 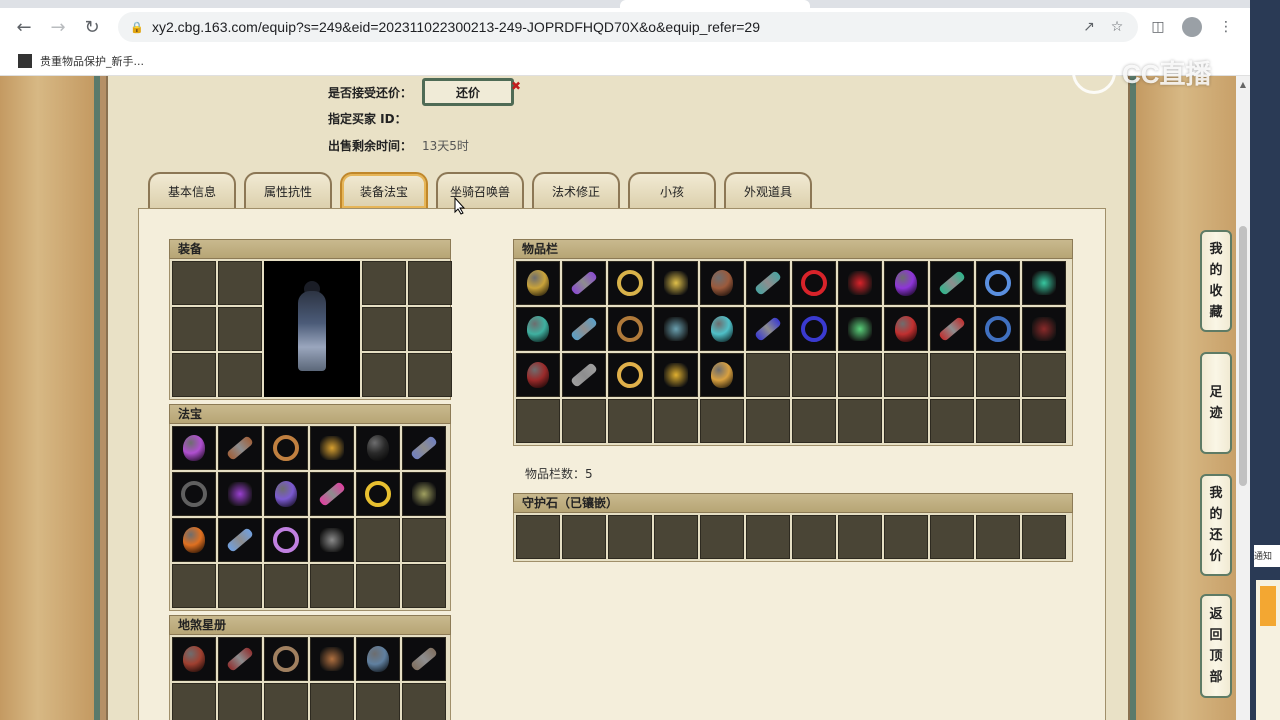 What do you see at coordinates (1226, 27) in the screenshot?
I see `menu-kebab-icon: ⋮` at bounding box center [1226, 27].